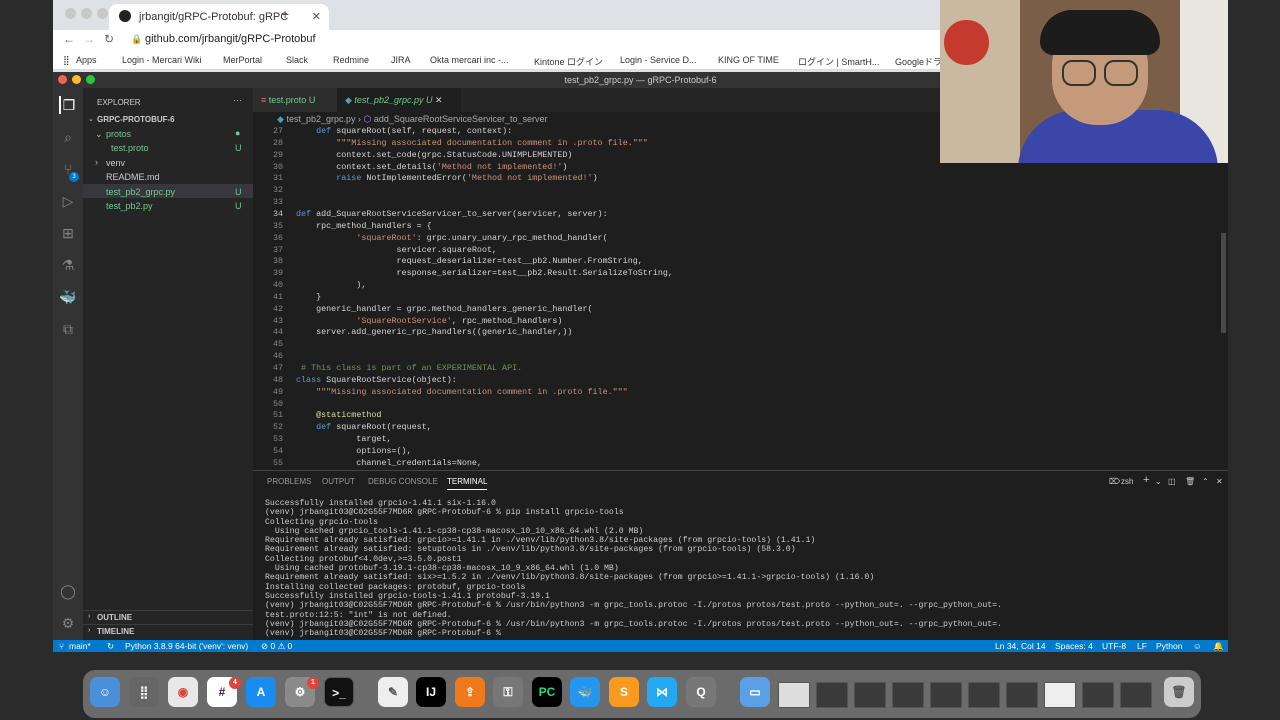 The height and width of the screenshot is (720, 1280). I want to click on cloud-upload-icon: ⇪, so click(470, 692).